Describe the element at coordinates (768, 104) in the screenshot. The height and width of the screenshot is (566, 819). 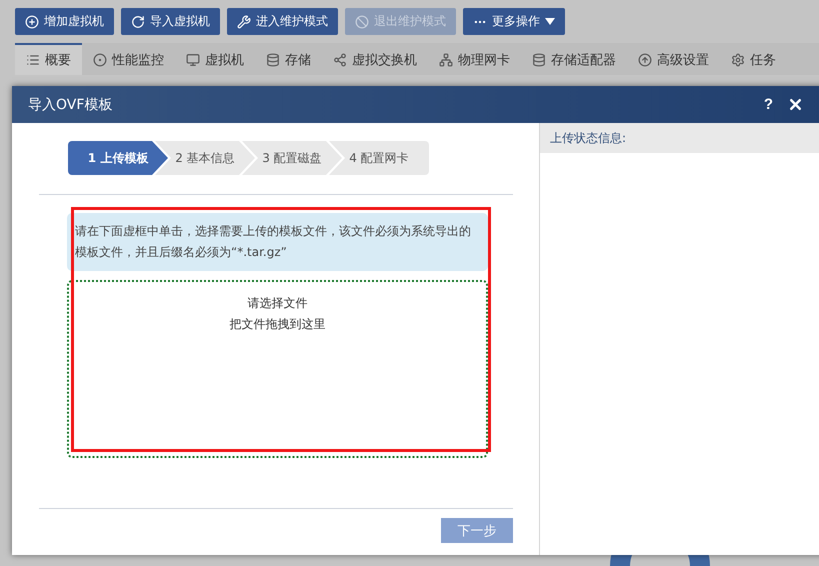
I see `help-button: ?` at that location.